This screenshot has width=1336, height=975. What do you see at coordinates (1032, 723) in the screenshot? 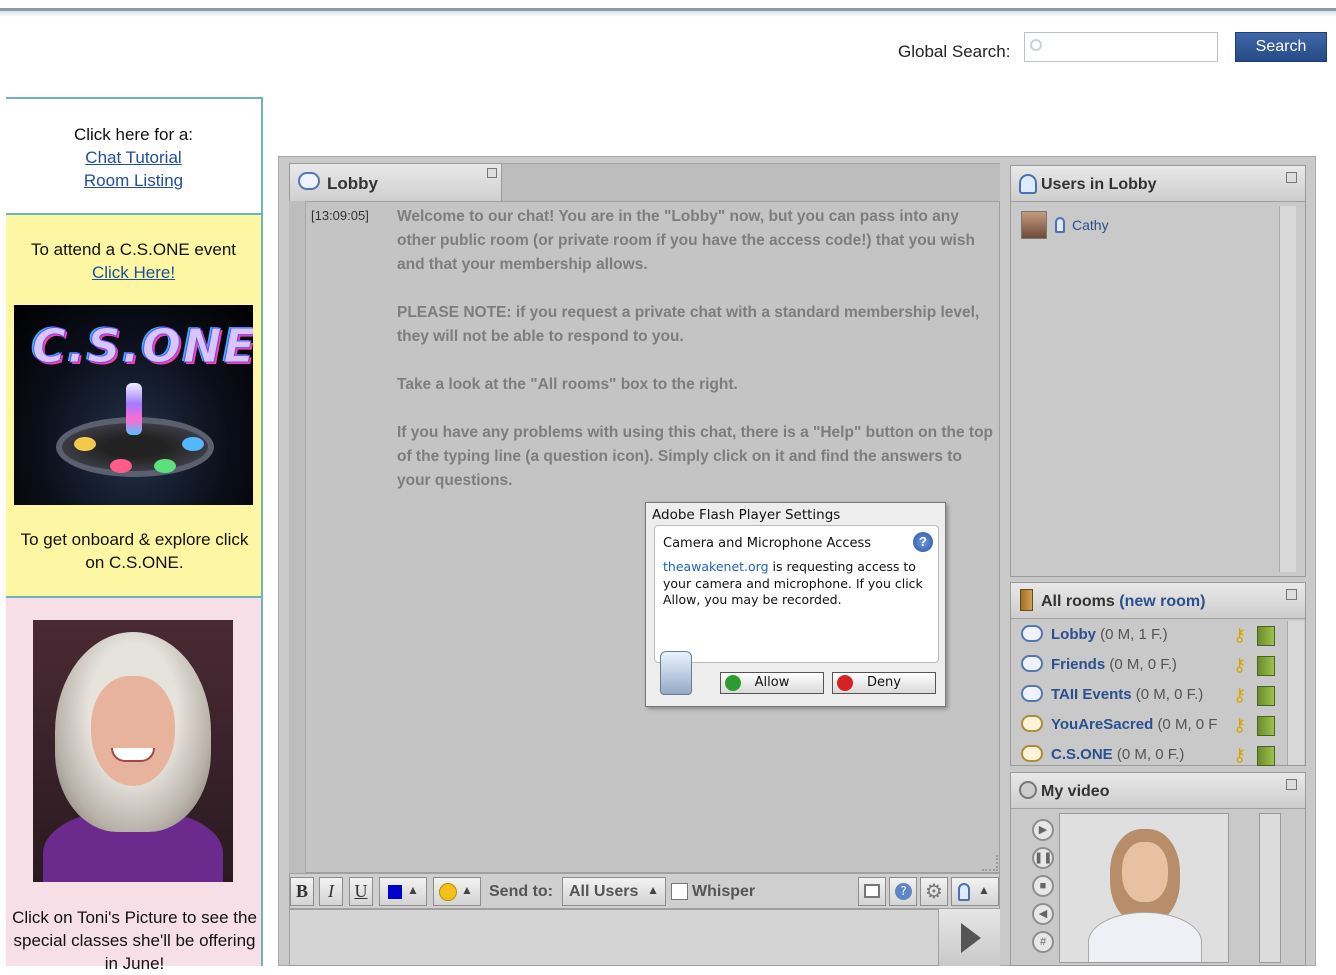
I see `locked-room-icon` at bounding box center [1032, 723].